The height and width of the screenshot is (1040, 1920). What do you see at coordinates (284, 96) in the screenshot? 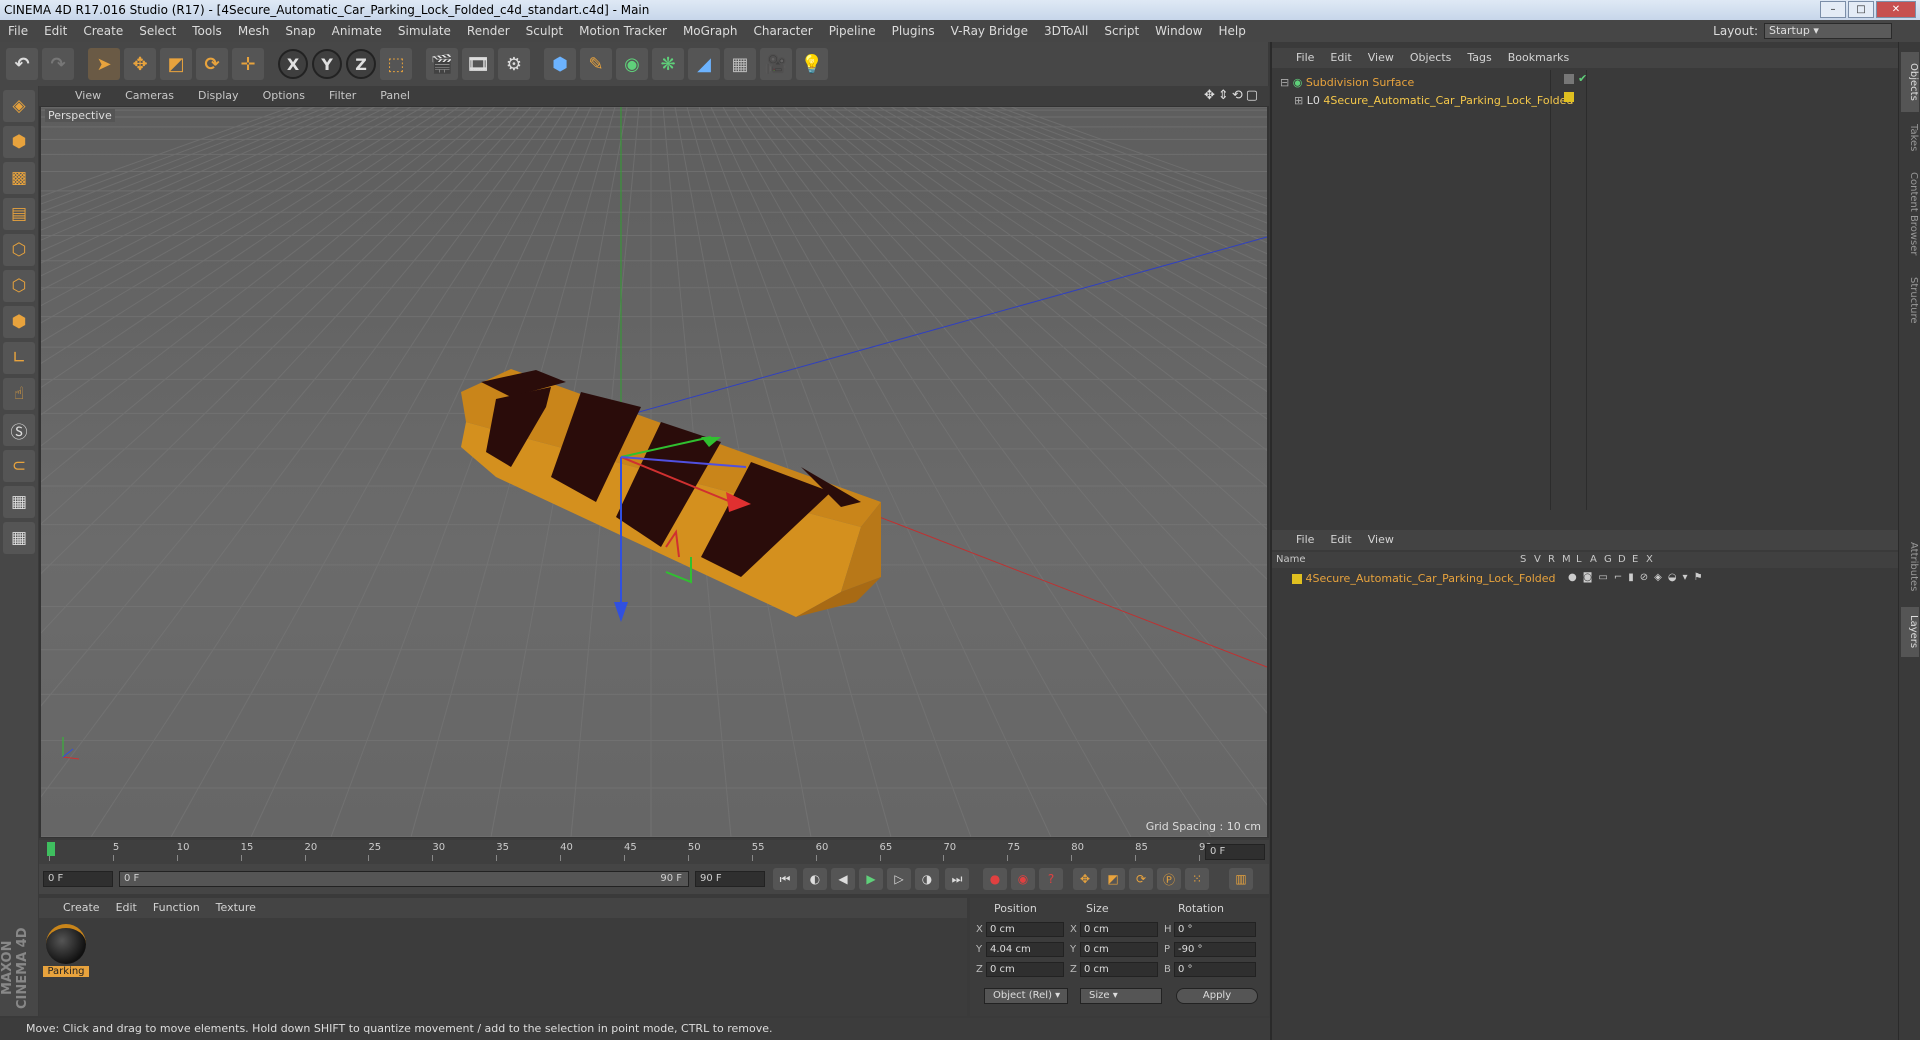
I see `viewport-menu-options: Options` at bounding box center [284, 96].